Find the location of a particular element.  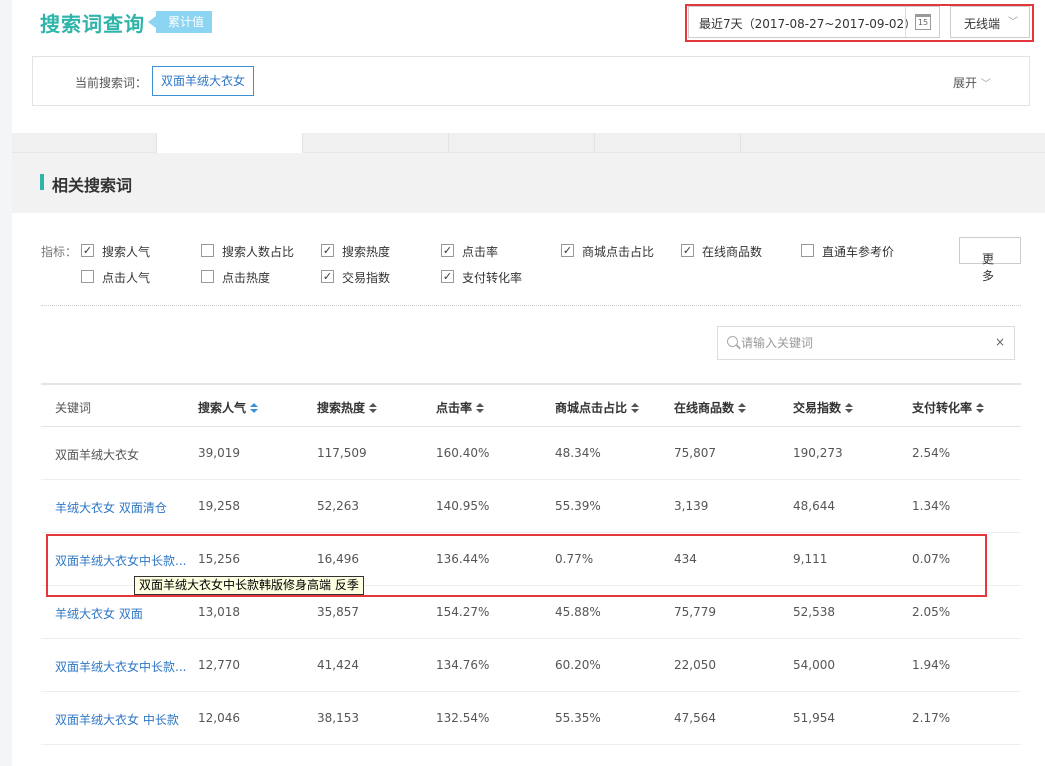

column-header-mall-click-share: 商城点击占比 is located at coordinates (597, 407).